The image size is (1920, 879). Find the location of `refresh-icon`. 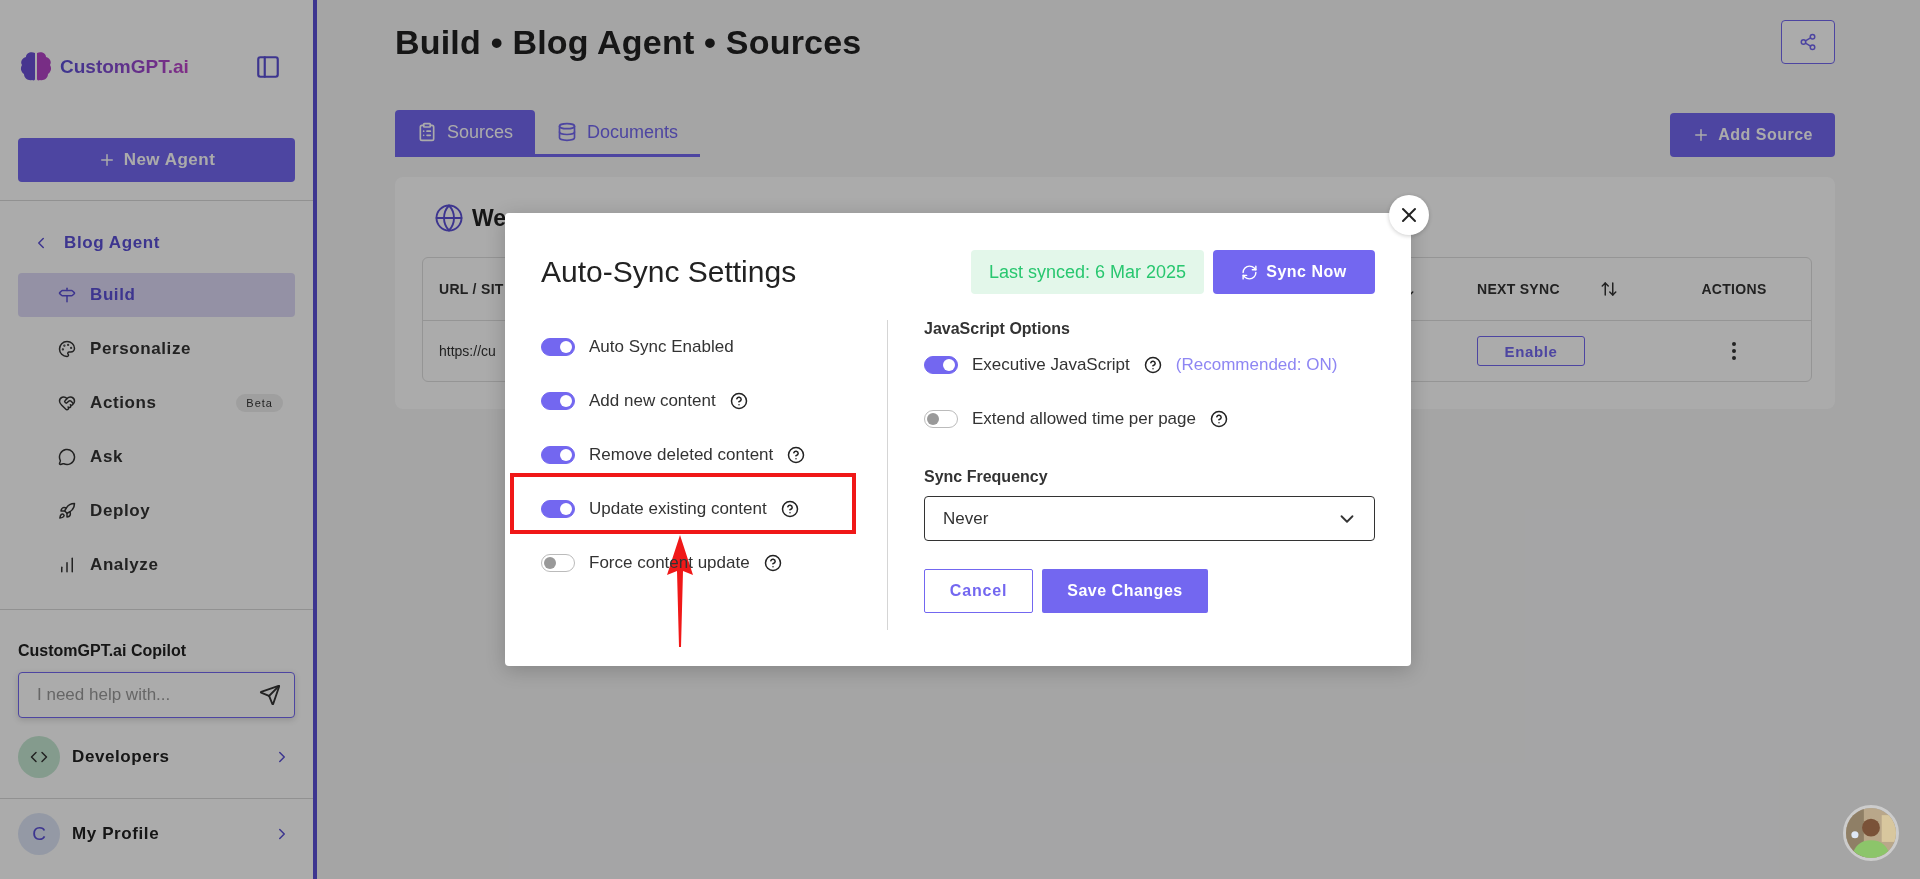

refresh-icon is located at coordinates (1250, 272).